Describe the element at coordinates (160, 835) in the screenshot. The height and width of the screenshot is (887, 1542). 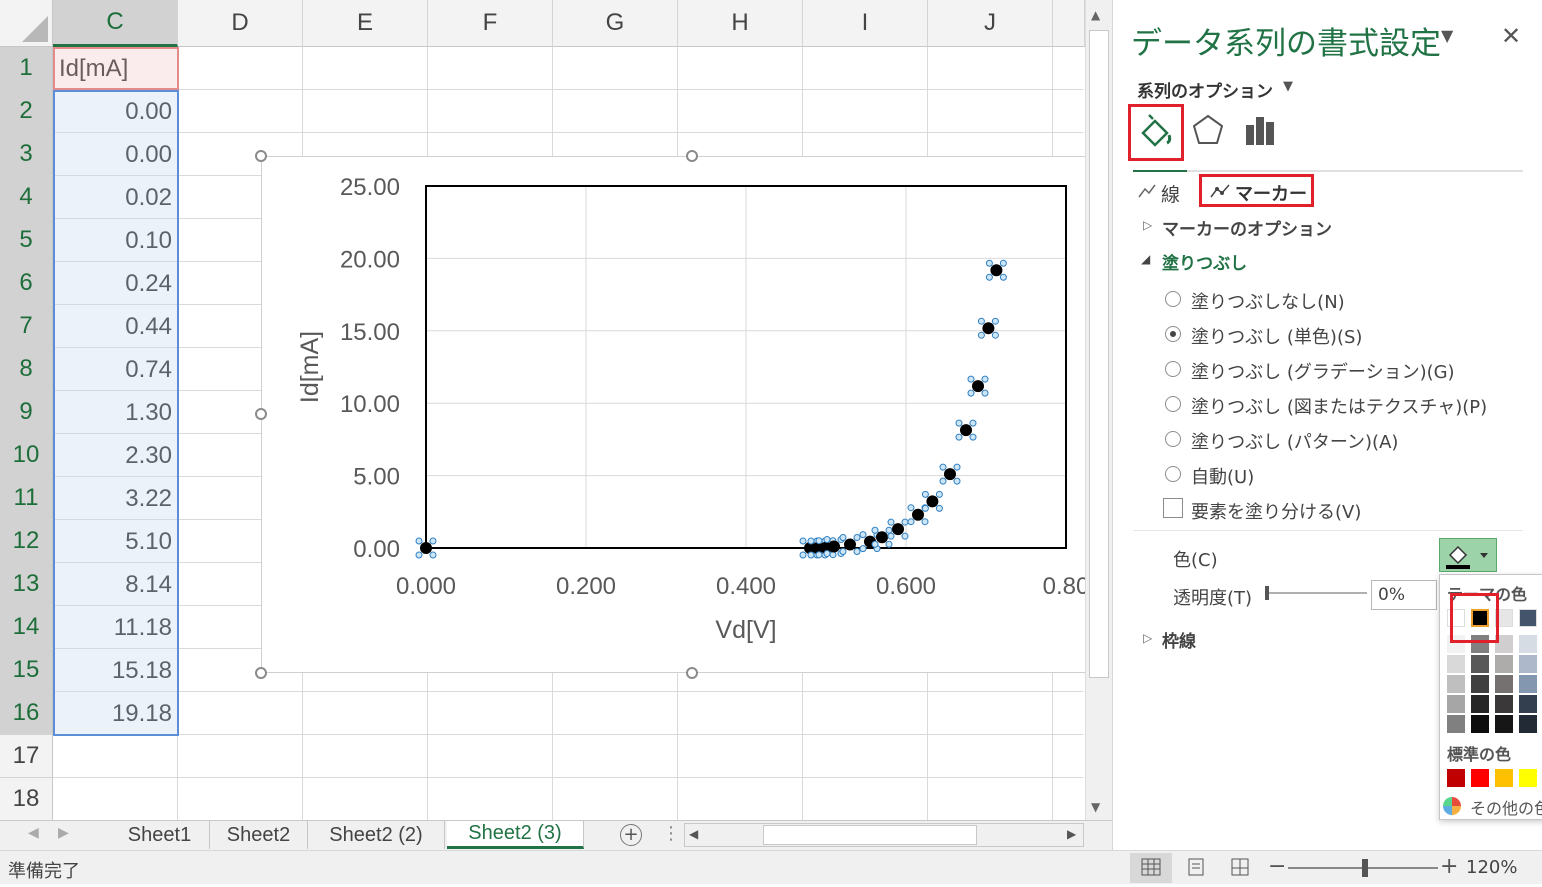
I see `tab-sheet1: Sheet1` at that location.